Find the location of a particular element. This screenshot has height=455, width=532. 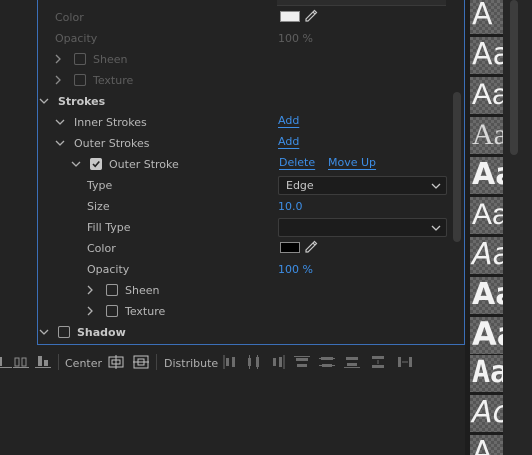

distribute-vertical-icon is located at coordinates (21, 362).